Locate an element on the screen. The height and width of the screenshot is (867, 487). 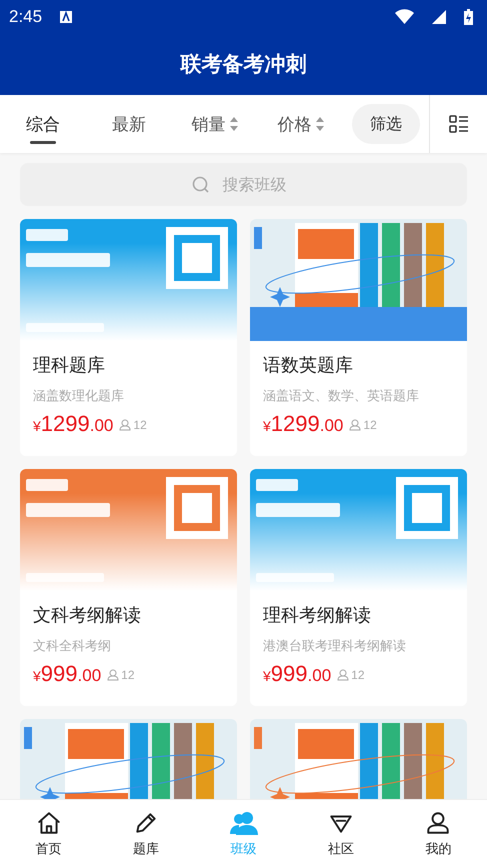
course-title: 文科考纲解读 is located at coordinates (87, 616).